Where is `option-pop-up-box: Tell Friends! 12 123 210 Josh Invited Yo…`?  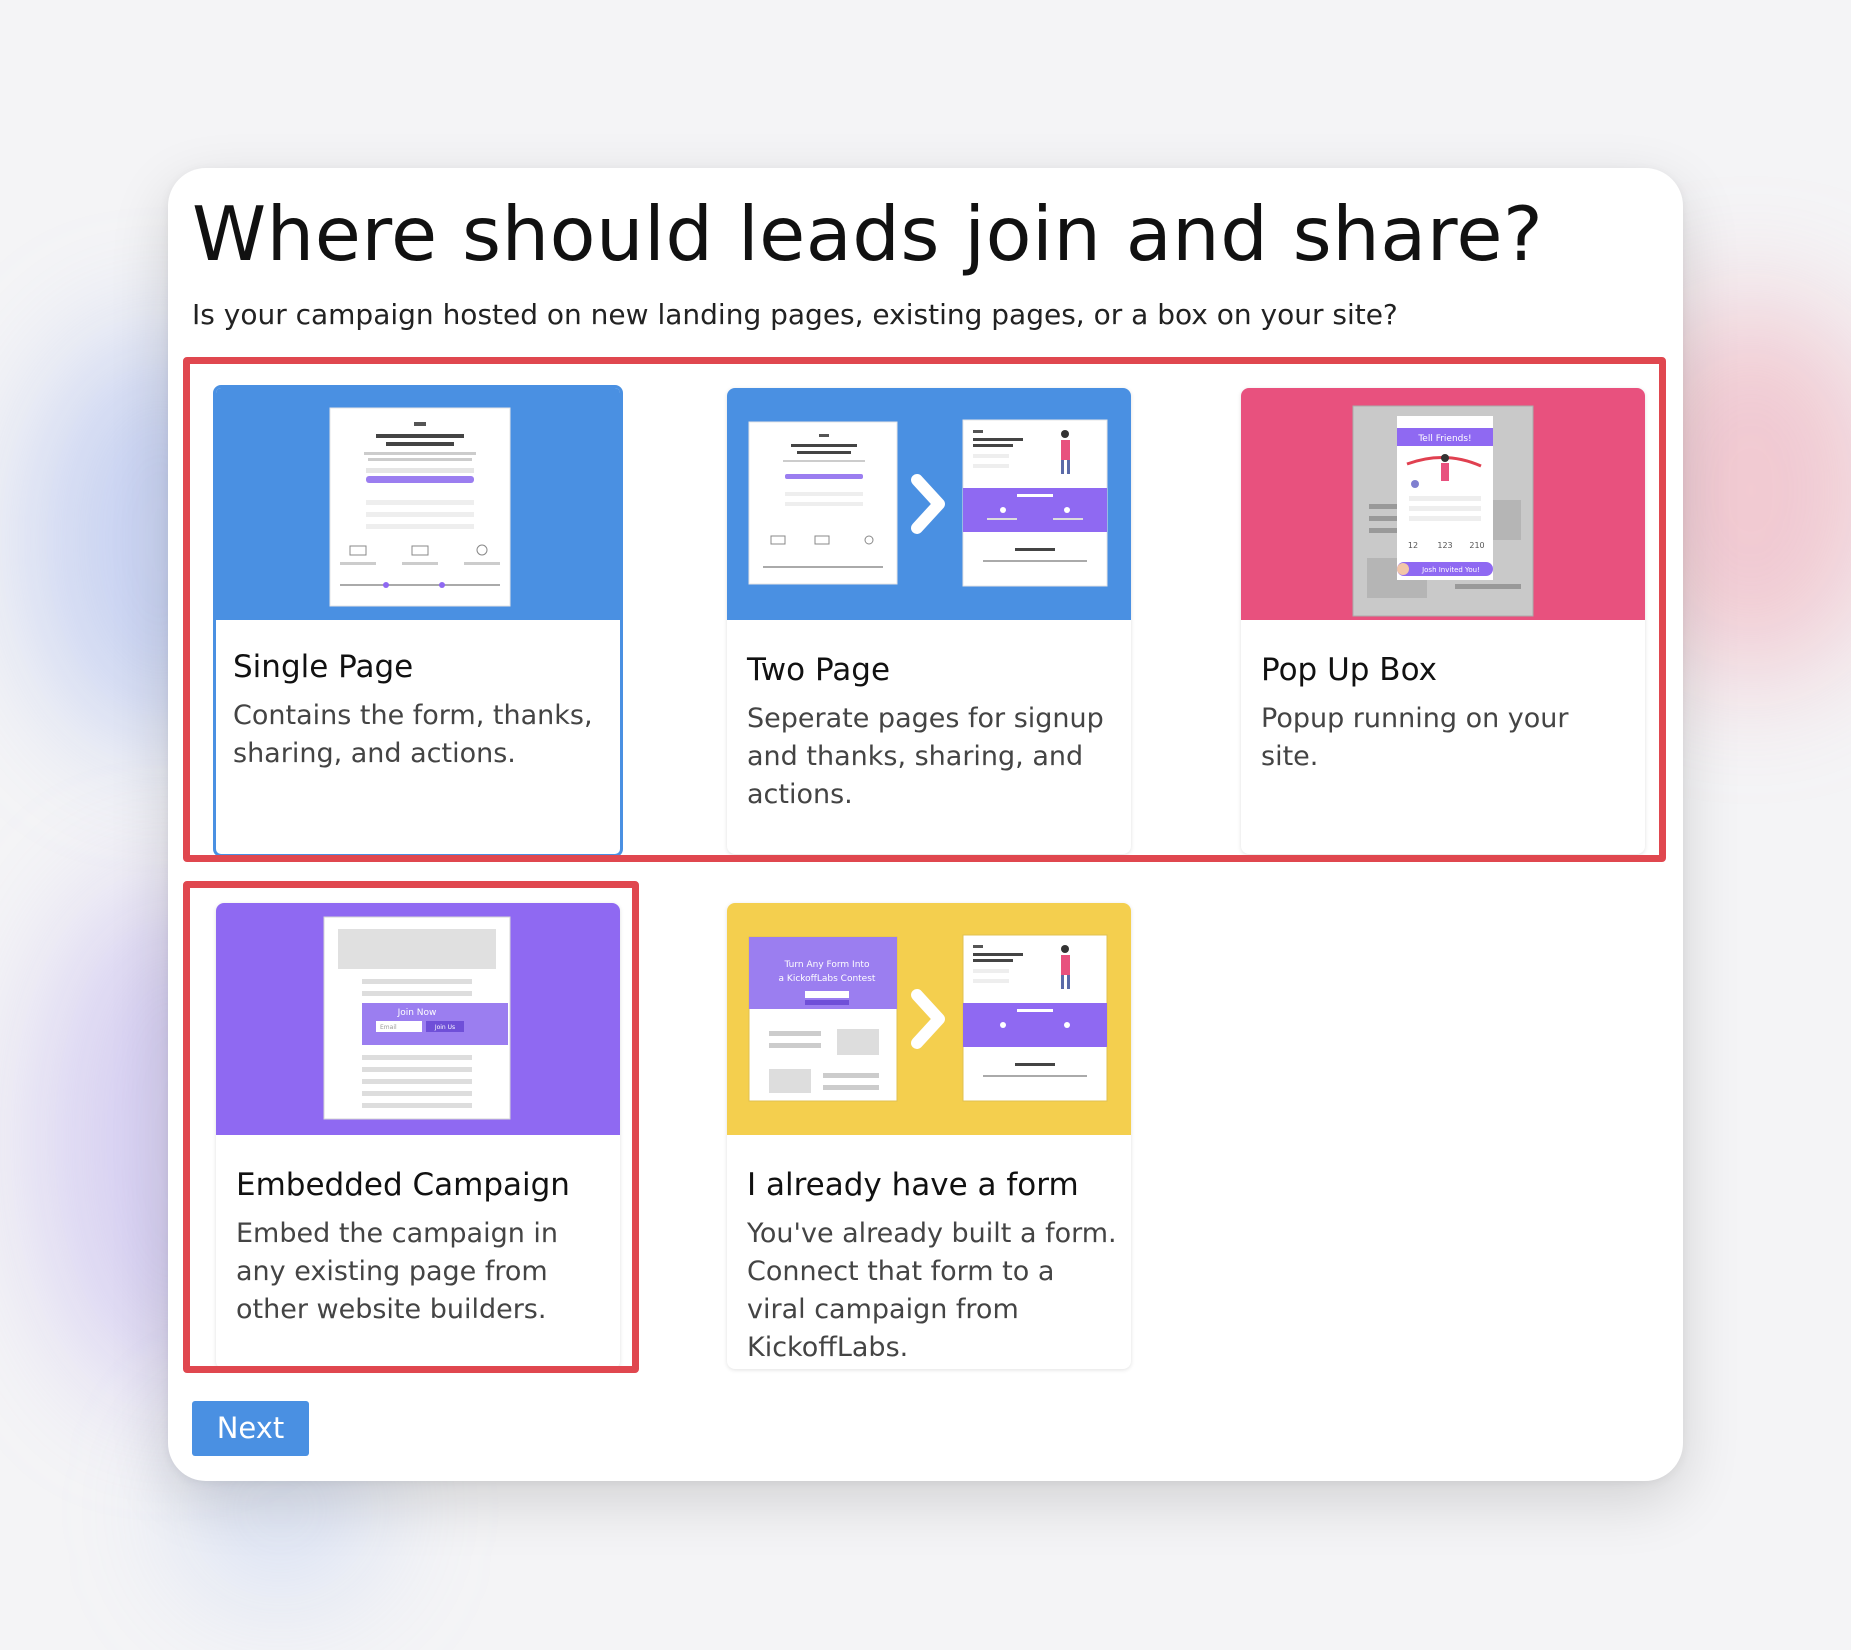
option-pop-up-box: Tell Friends! 12 123 210 Josh Invited Yo… is located at coordinates (1443, 621).